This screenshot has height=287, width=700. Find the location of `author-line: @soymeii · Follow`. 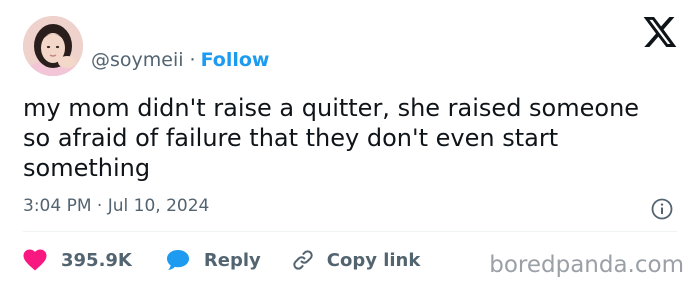

author-line: @soymeii · Follow is located at coordinates (180, 60).